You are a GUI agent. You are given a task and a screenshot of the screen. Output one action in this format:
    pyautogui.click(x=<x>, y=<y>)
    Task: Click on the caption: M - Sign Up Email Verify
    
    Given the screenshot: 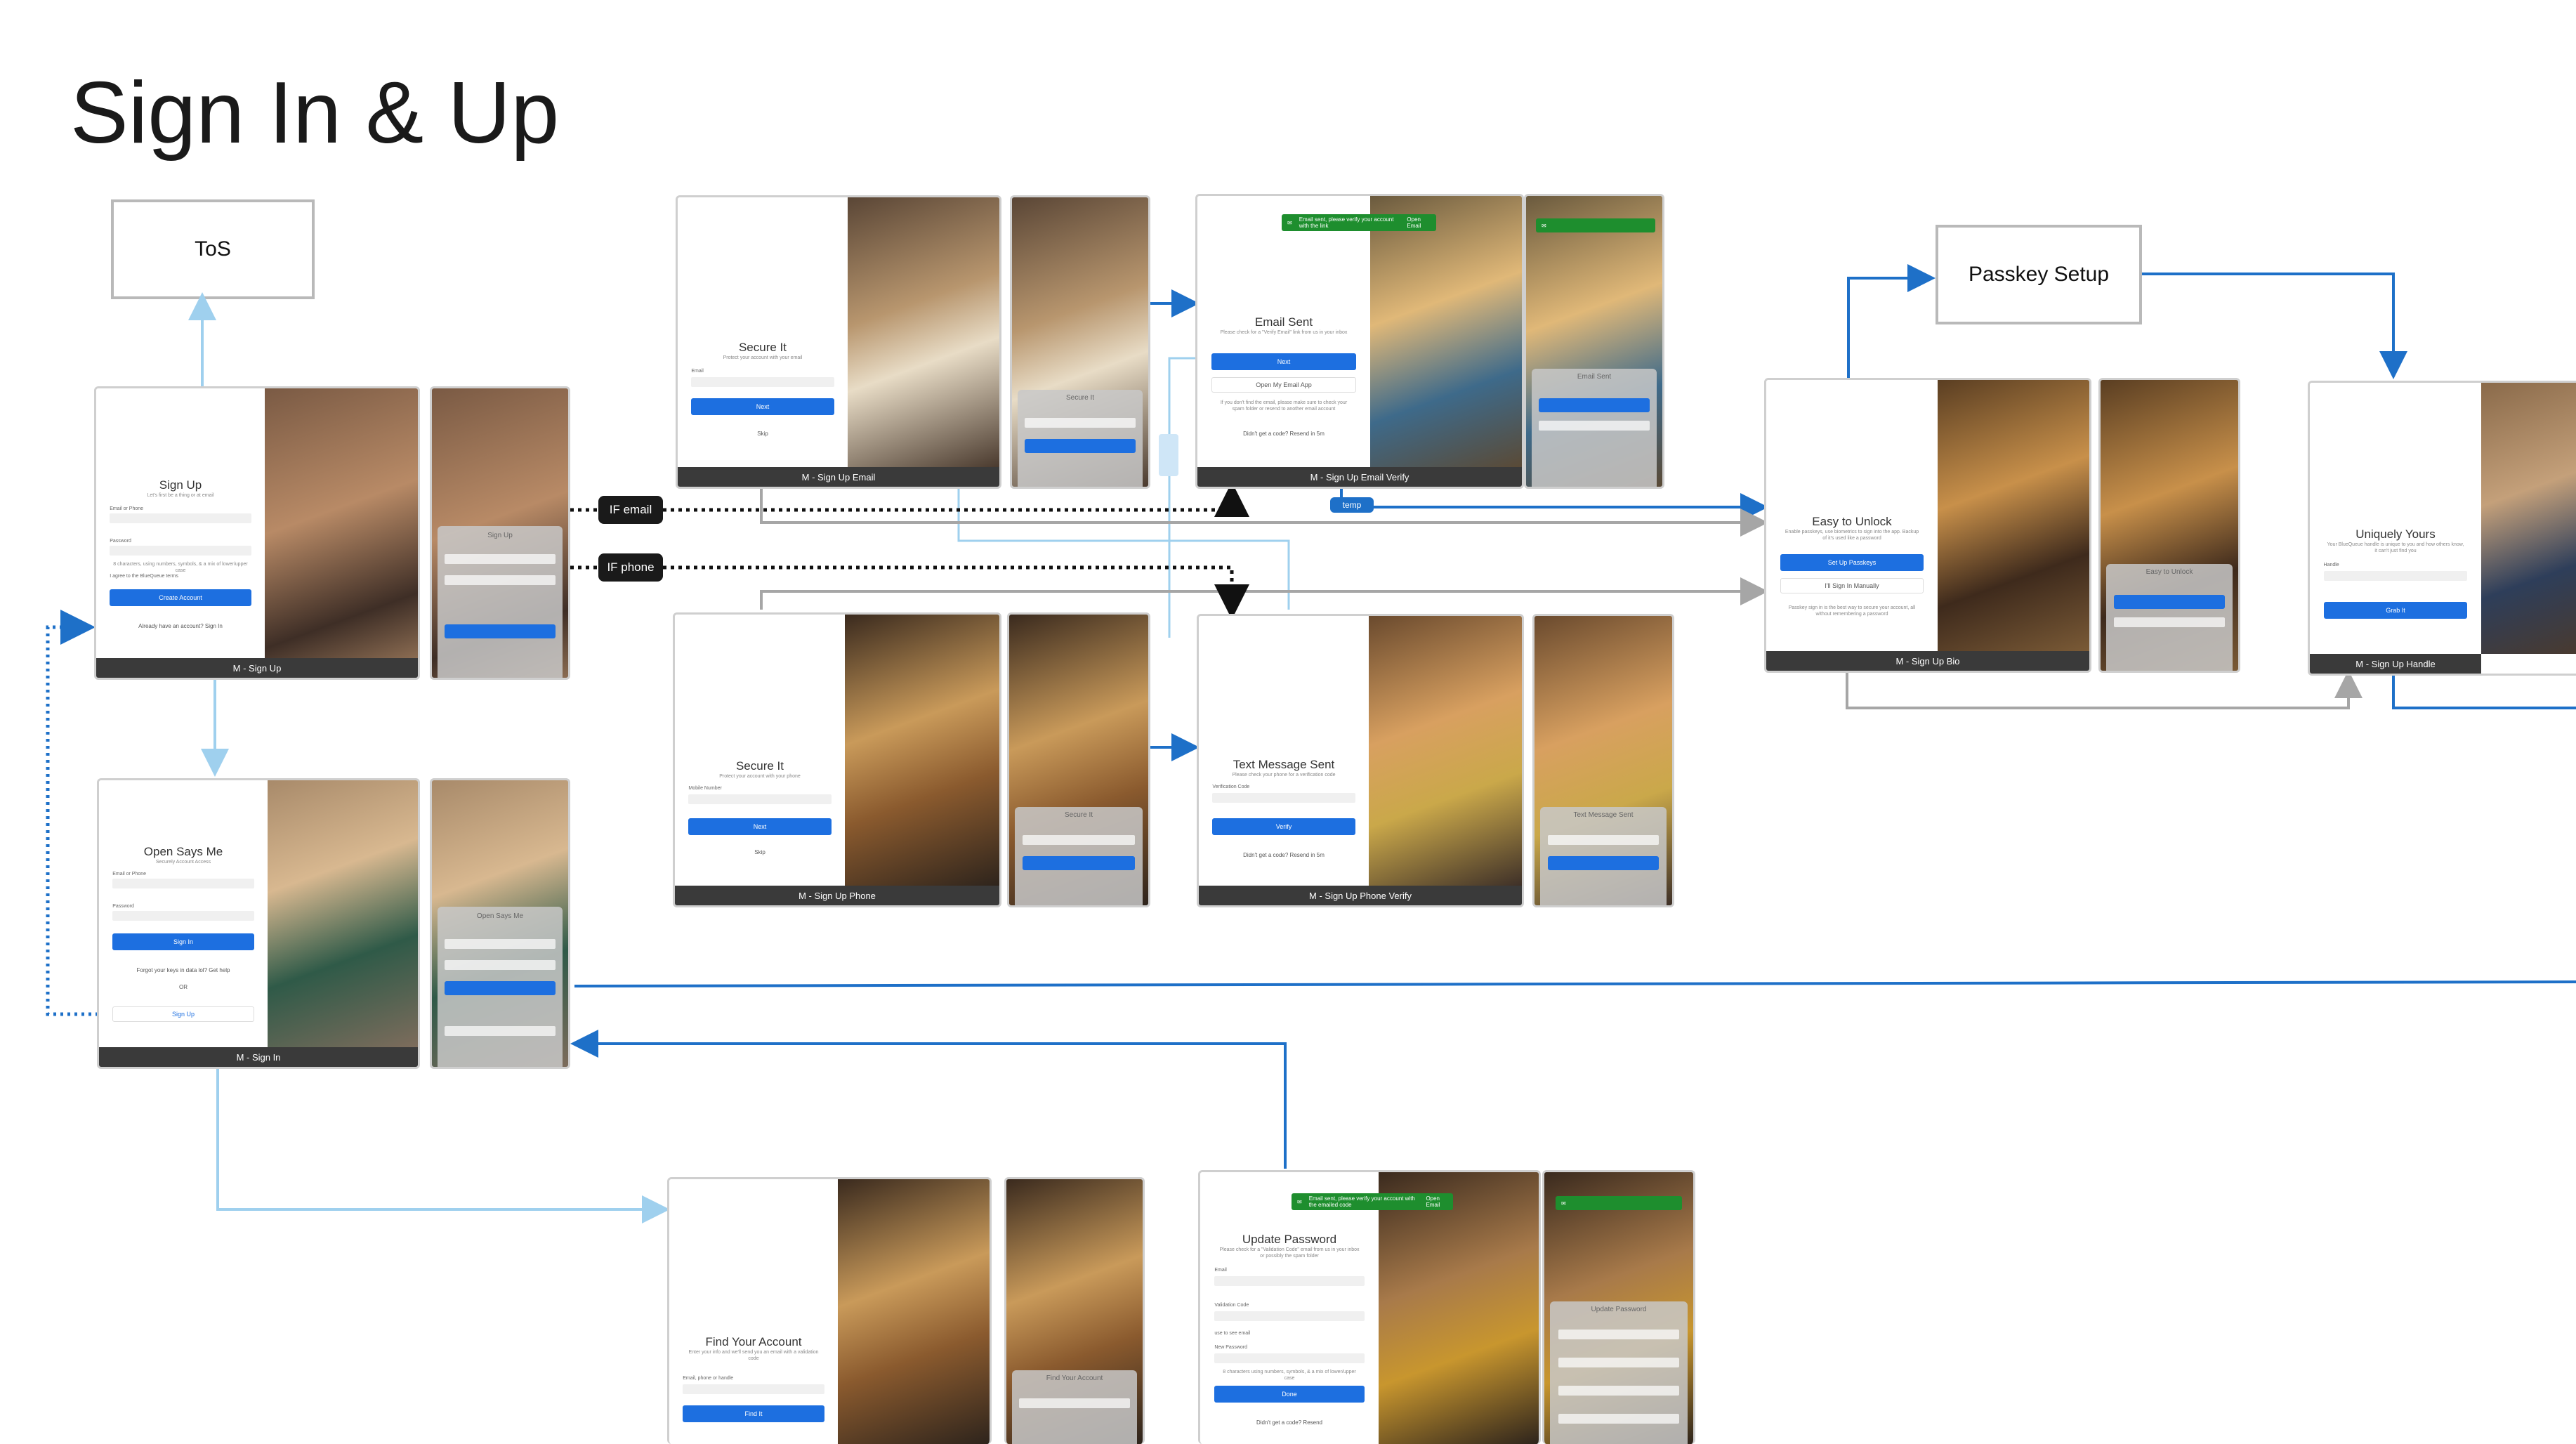 What is the action you would take?
    pyautogui.click(x=1359, y=477)
    